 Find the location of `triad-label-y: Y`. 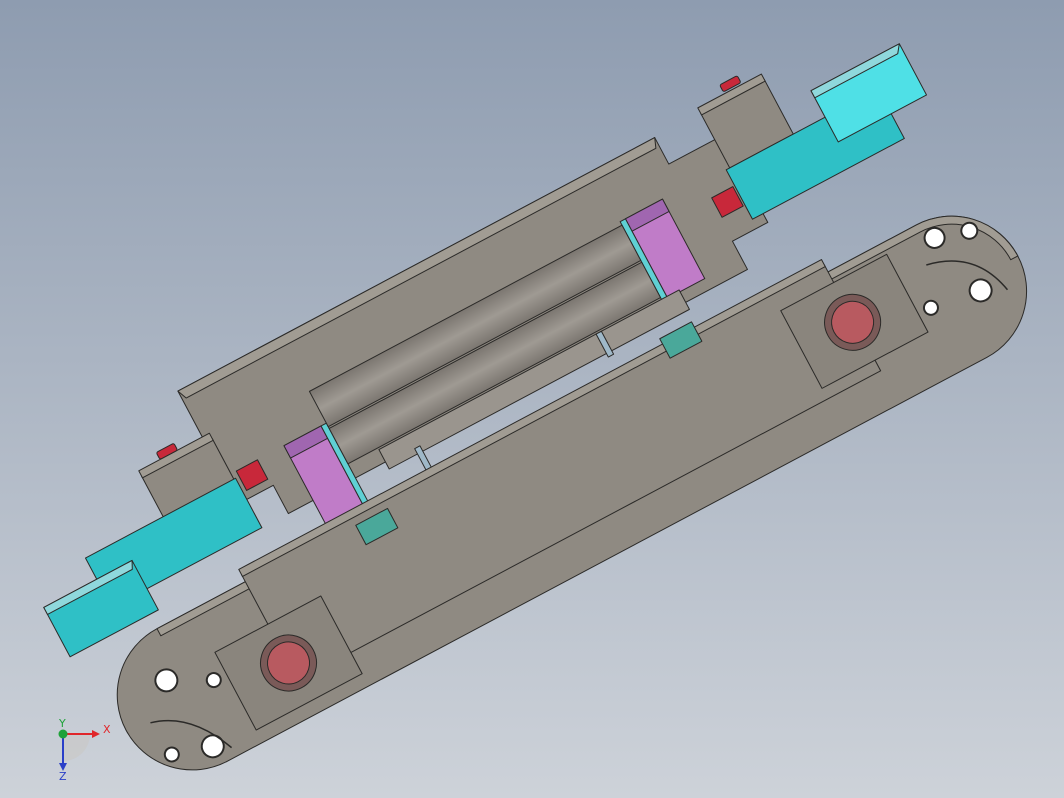

triad-label-y: Y is located at coordinates (62, 723).